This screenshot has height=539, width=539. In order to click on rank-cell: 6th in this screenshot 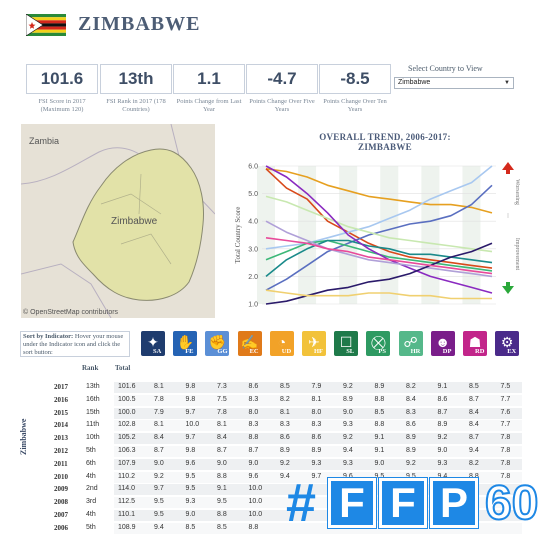, I will do `click(91, 463)`.